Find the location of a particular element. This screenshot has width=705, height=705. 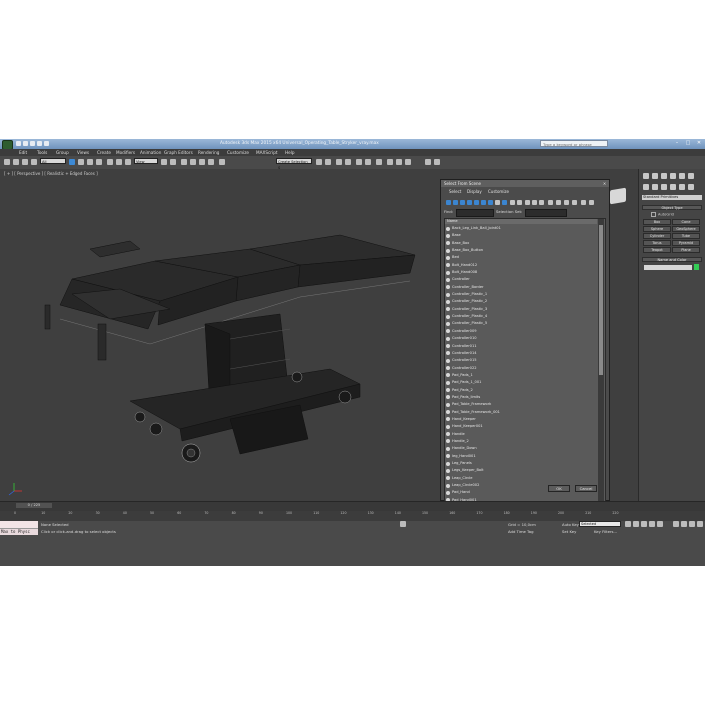

autogrid-check-icon is located at coordinates (653, 214).